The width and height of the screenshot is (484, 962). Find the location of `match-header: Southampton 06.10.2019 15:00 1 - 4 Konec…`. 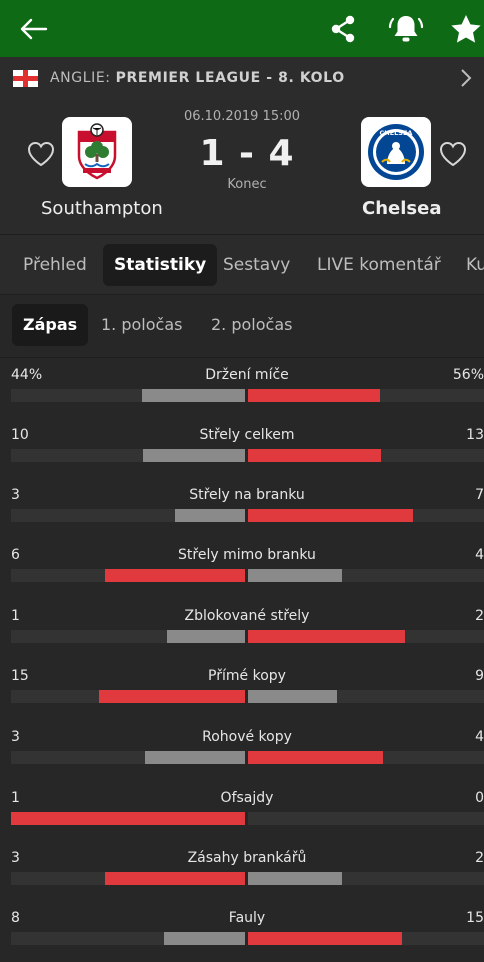

match-header: Southampton 06.10.2019 15:00 1 - 4 Konec… is located at coordinates (242, 166).